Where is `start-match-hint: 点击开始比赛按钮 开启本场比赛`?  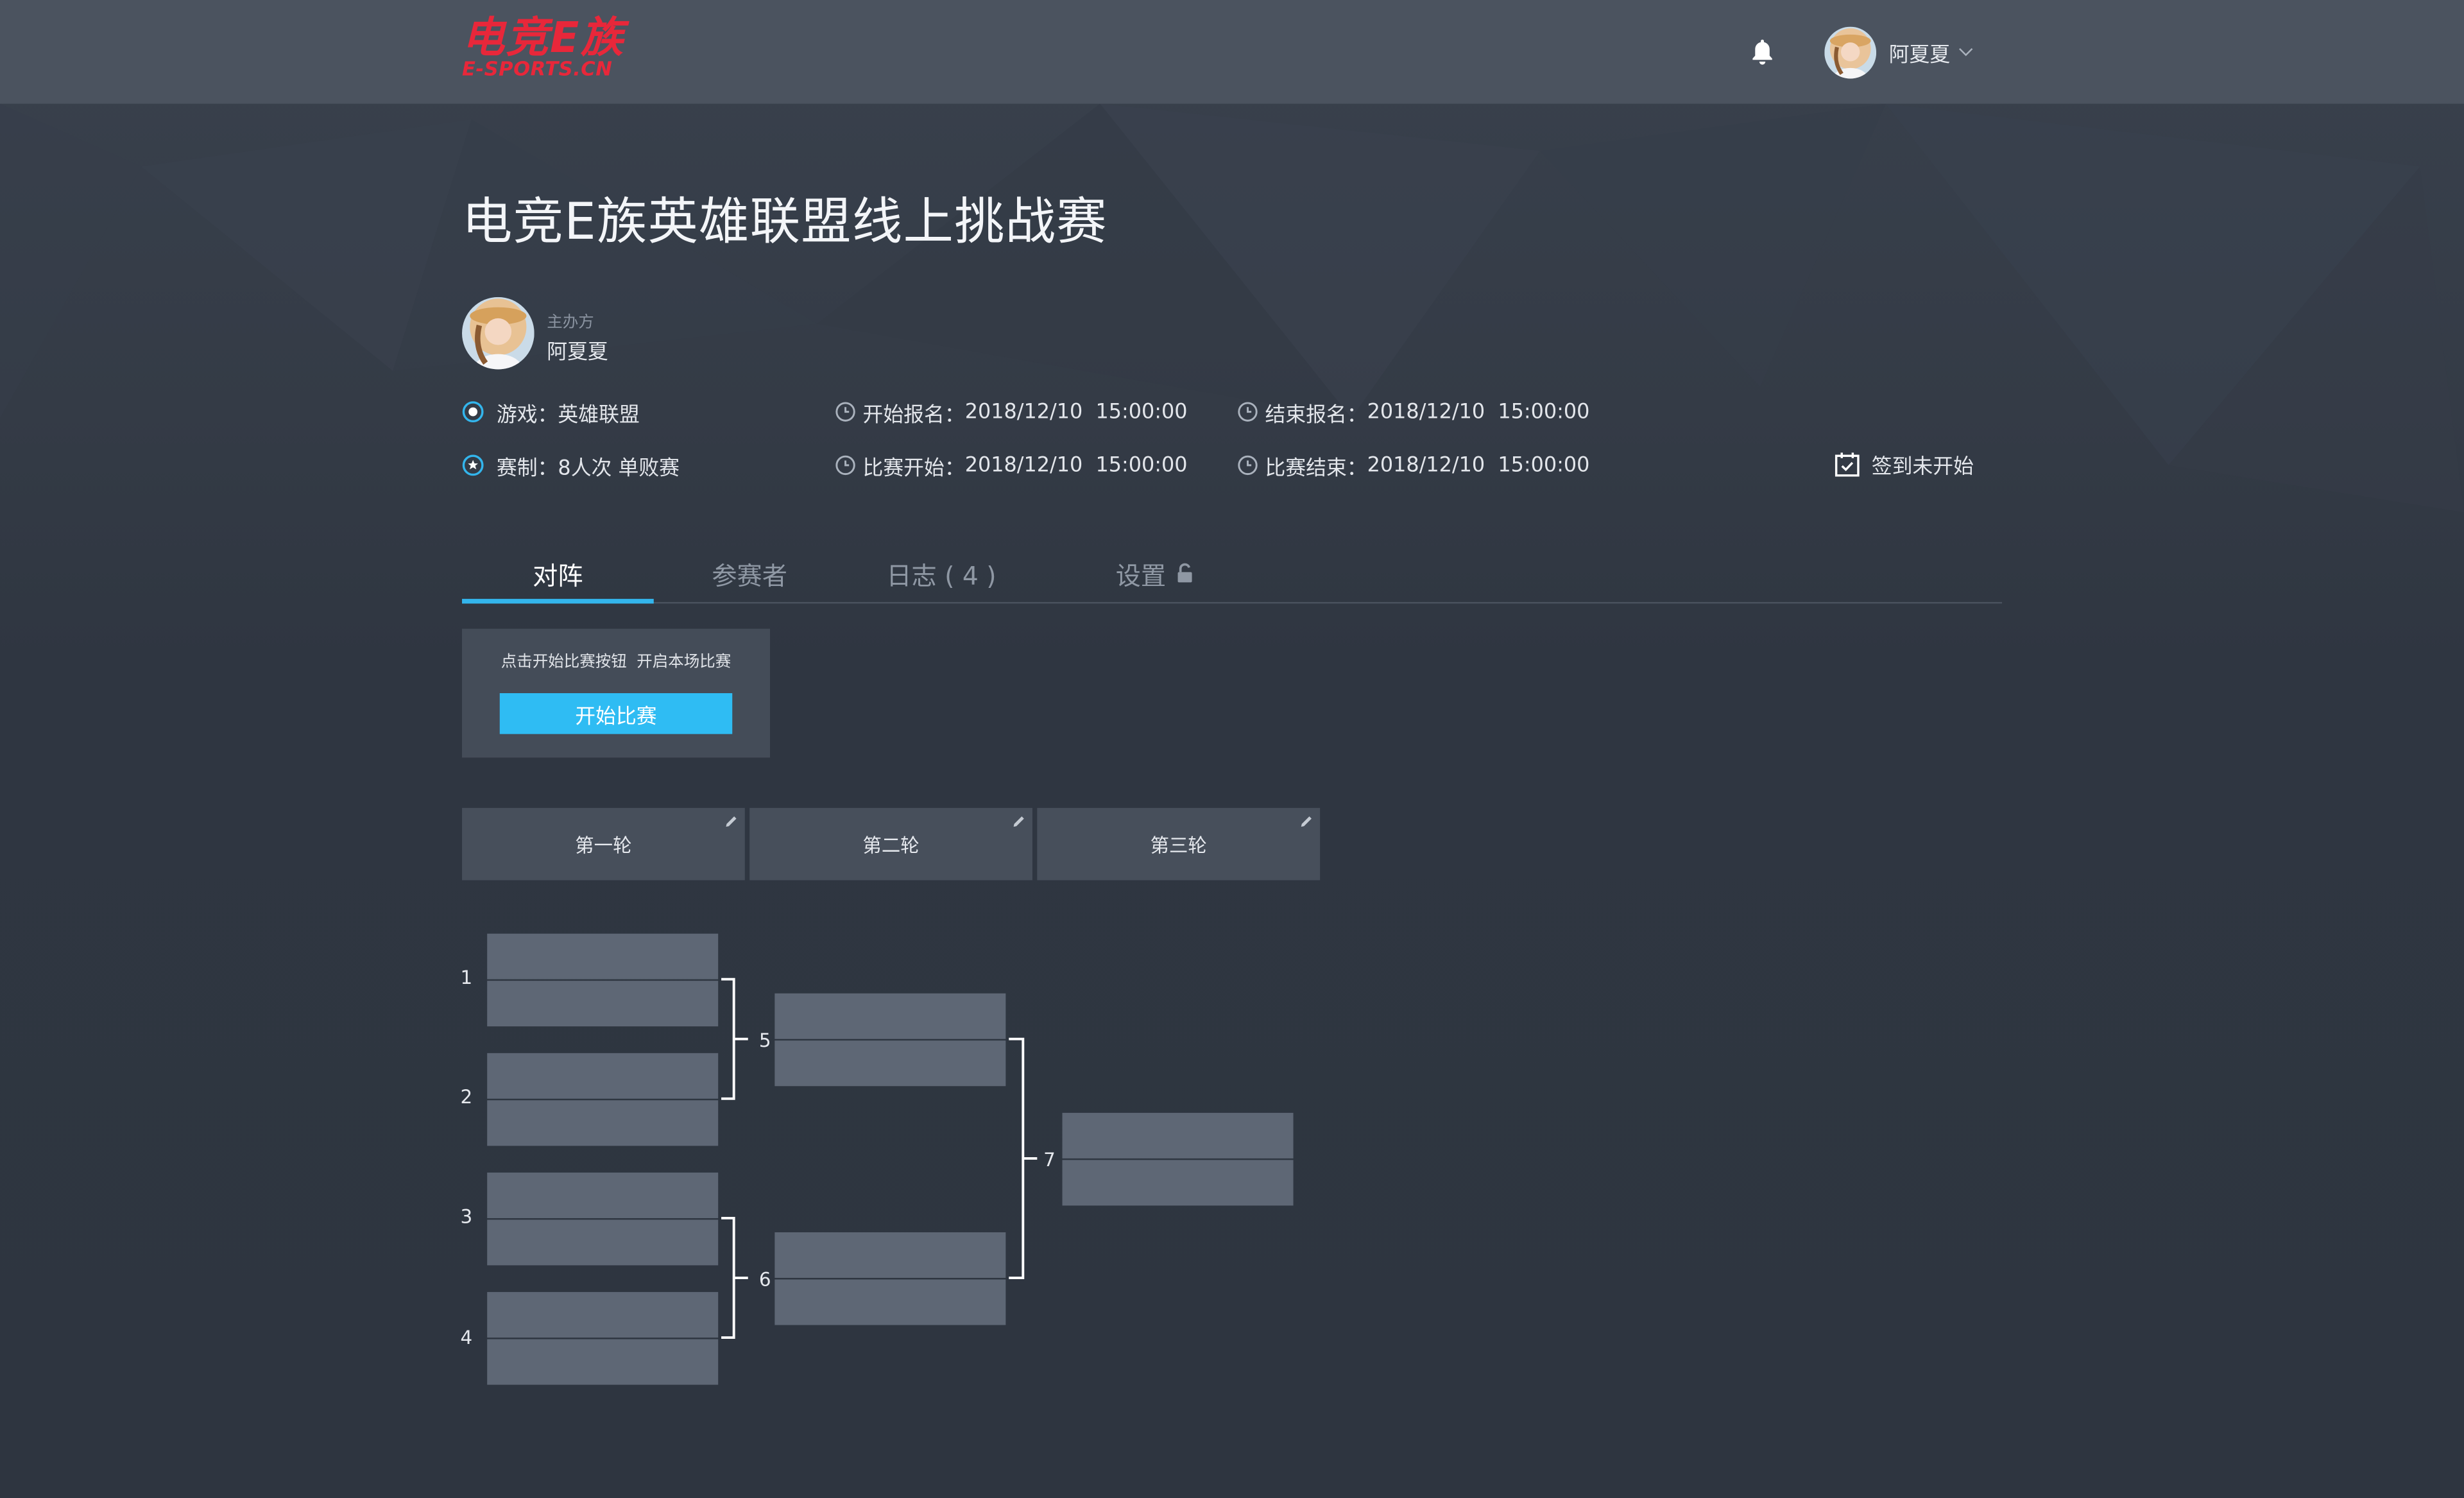
start-match-hint: 点击开始比赛按钮 开启本场比赛 is located at coordinates (617, 662).